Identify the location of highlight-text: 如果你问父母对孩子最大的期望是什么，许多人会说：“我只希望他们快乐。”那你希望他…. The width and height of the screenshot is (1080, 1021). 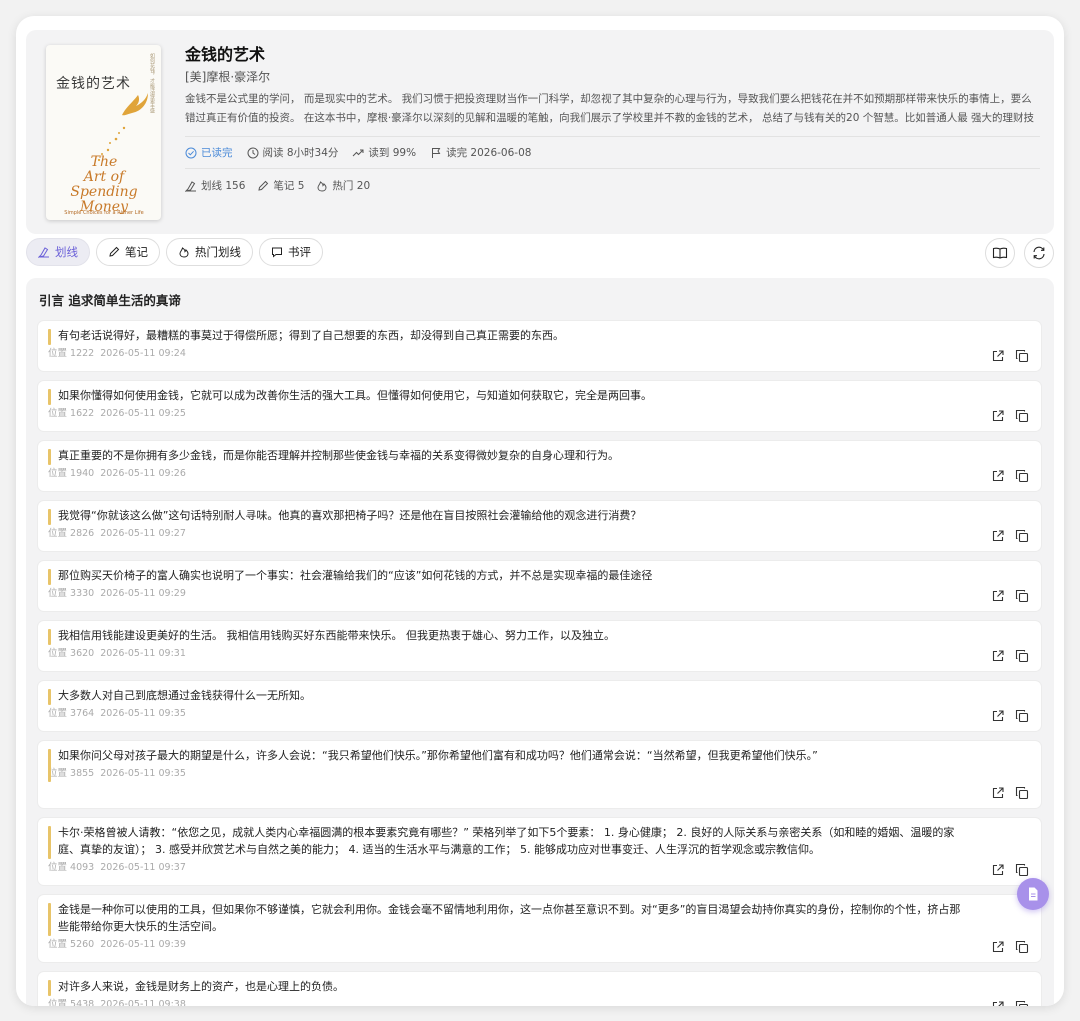
(438, 755).